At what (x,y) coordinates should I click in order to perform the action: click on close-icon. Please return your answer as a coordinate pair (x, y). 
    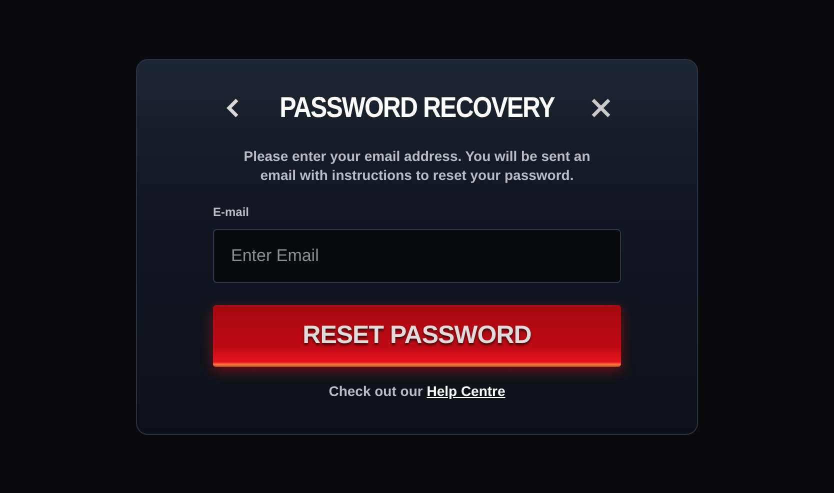
    Looking at the image, I should click on (600, 108).